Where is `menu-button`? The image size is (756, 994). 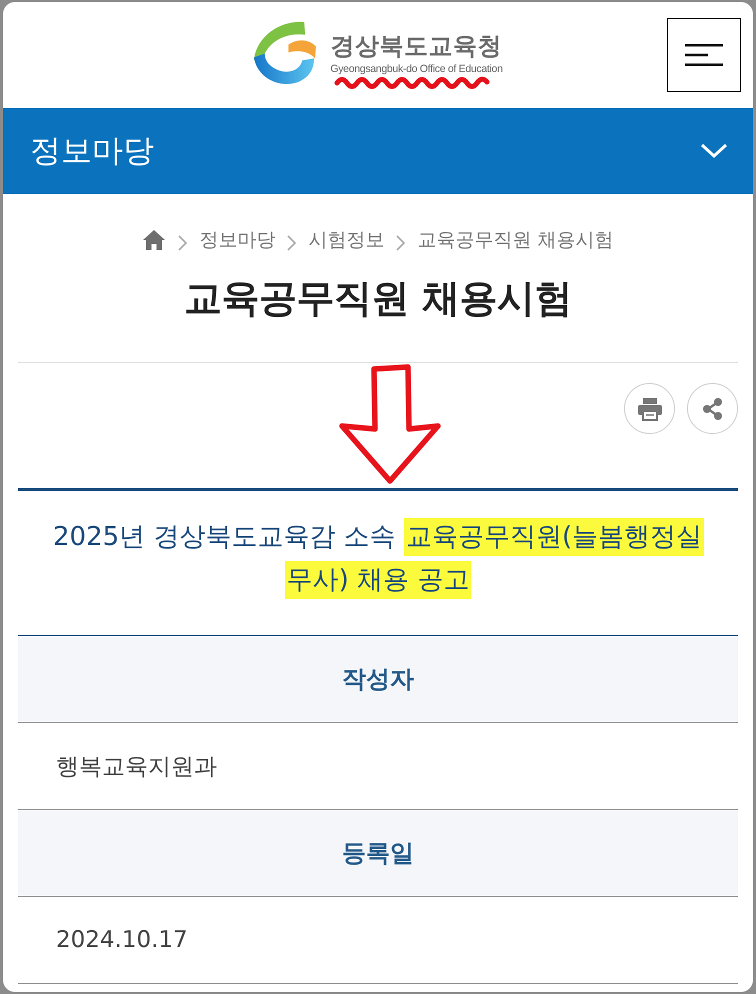
menu-button is located at coordinates (704, 55).